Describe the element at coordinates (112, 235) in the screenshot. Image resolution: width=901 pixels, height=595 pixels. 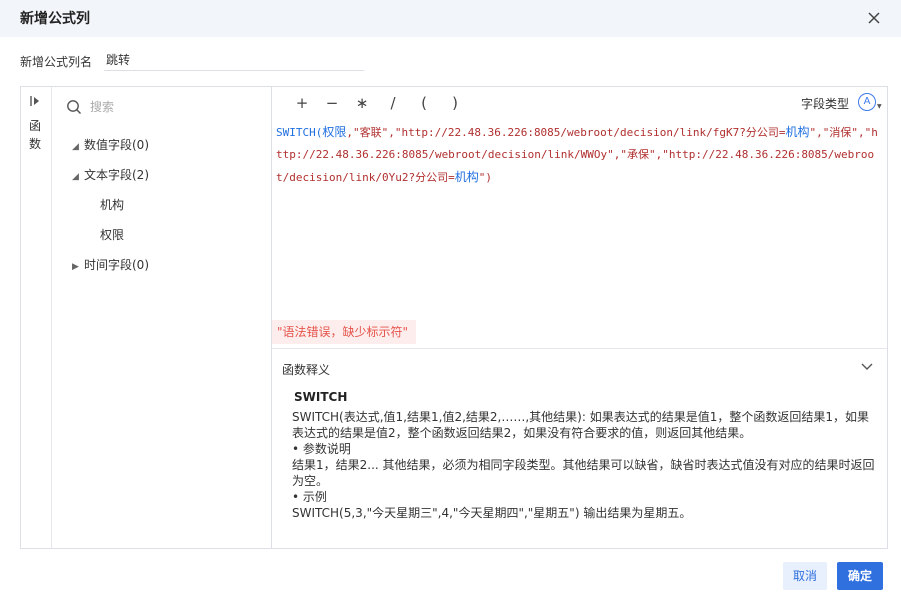
I see `field-item-quanxian: 权限` at that location.